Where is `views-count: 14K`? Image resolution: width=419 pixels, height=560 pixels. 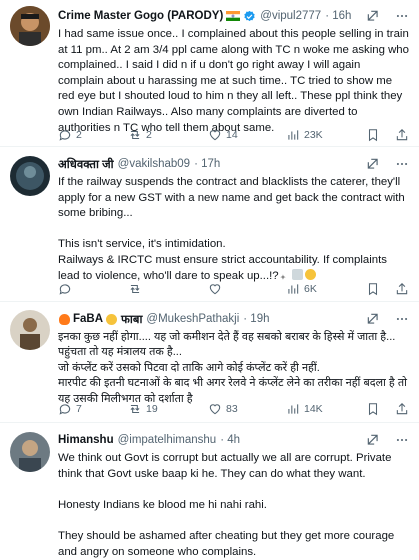 views-count: 14K is located at coordinates (313, 409).